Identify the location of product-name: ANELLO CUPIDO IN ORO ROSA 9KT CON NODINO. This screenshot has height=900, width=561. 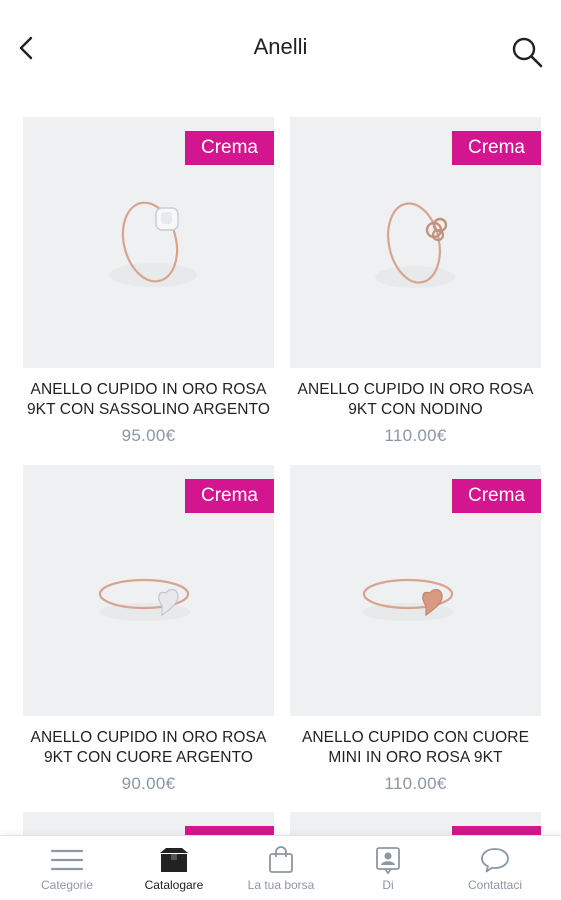
(415, 399).